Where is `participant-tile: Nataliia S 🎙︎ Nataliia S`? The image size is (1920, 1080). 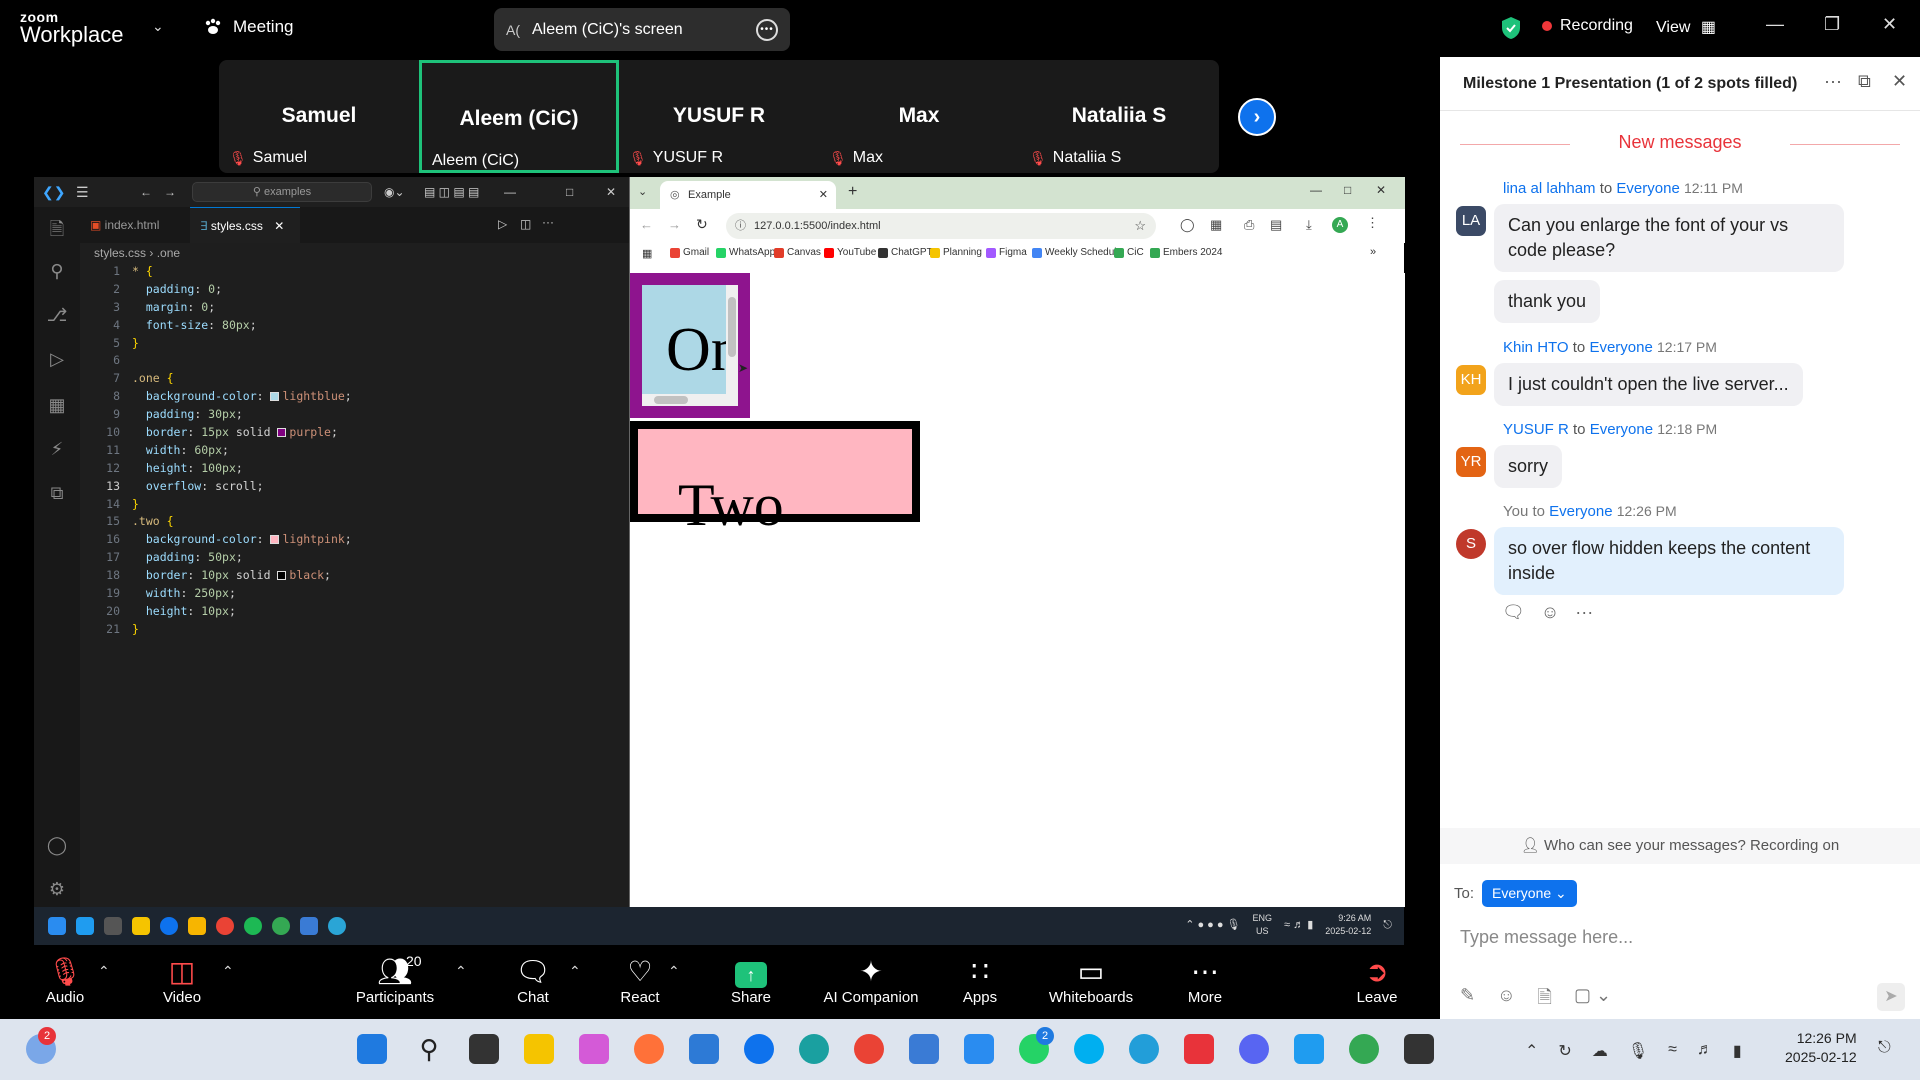 participant-tile: Nataliia S 🎙︎ Nataliia S is located at coordinates (1119, 116).